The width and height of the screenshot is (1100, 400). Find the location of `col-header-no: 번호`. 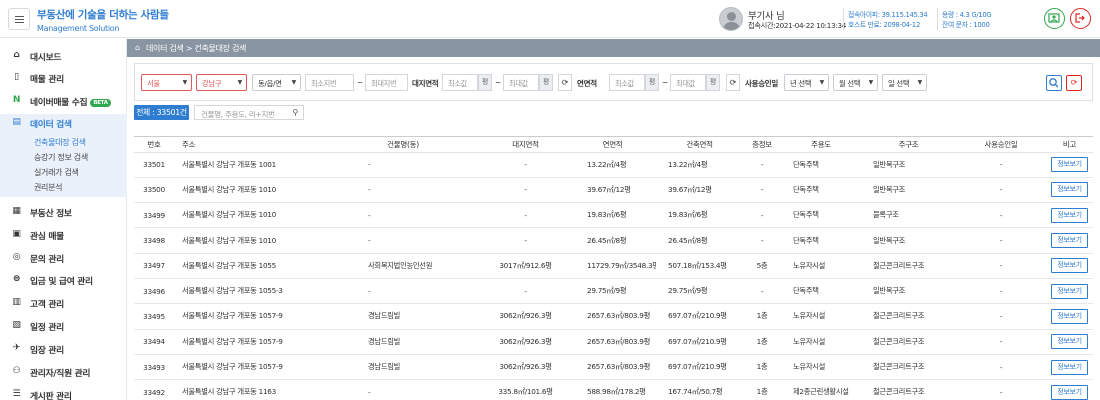

col-header-no: 번호 is located at coordinates (154, 145).